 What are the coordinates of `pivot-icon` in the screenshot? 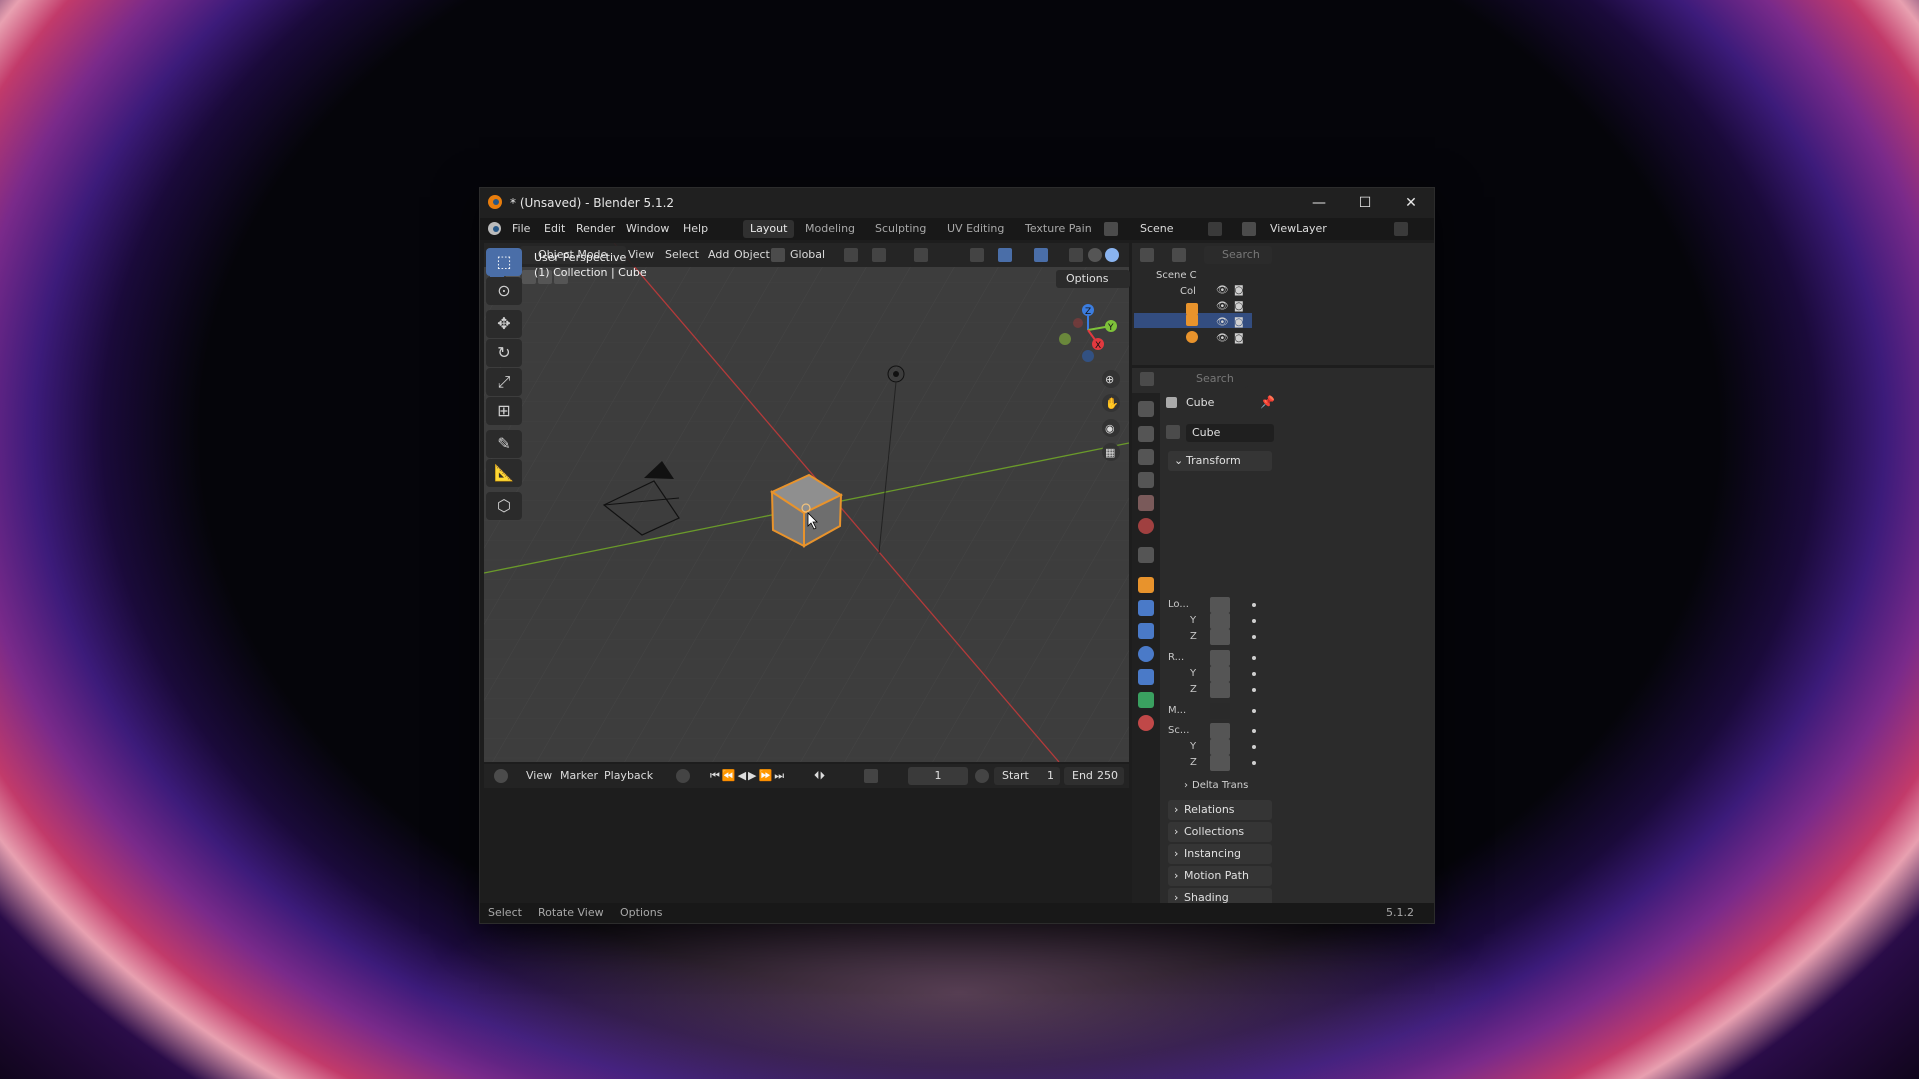 It's located at (851, 255).